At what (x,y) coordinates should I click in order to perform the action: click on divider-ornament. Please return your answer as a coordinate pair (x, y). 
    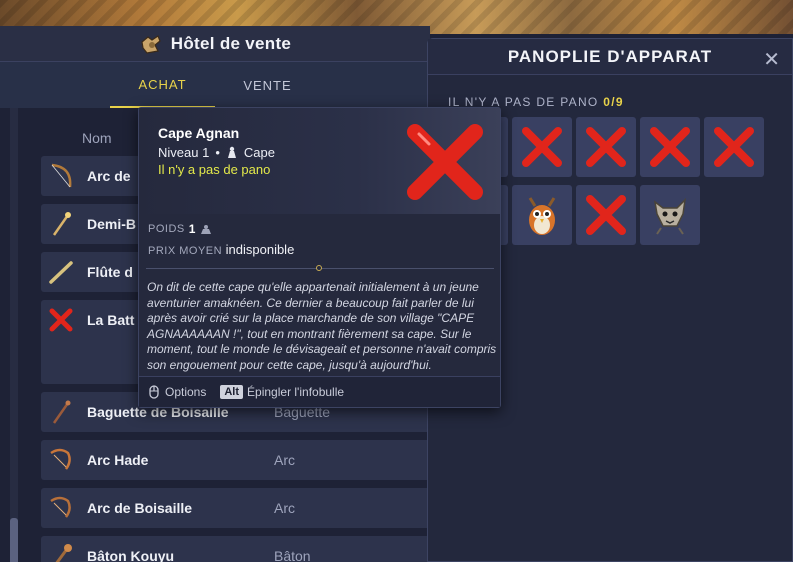
    Looking at the image, I should click on (319, 268).